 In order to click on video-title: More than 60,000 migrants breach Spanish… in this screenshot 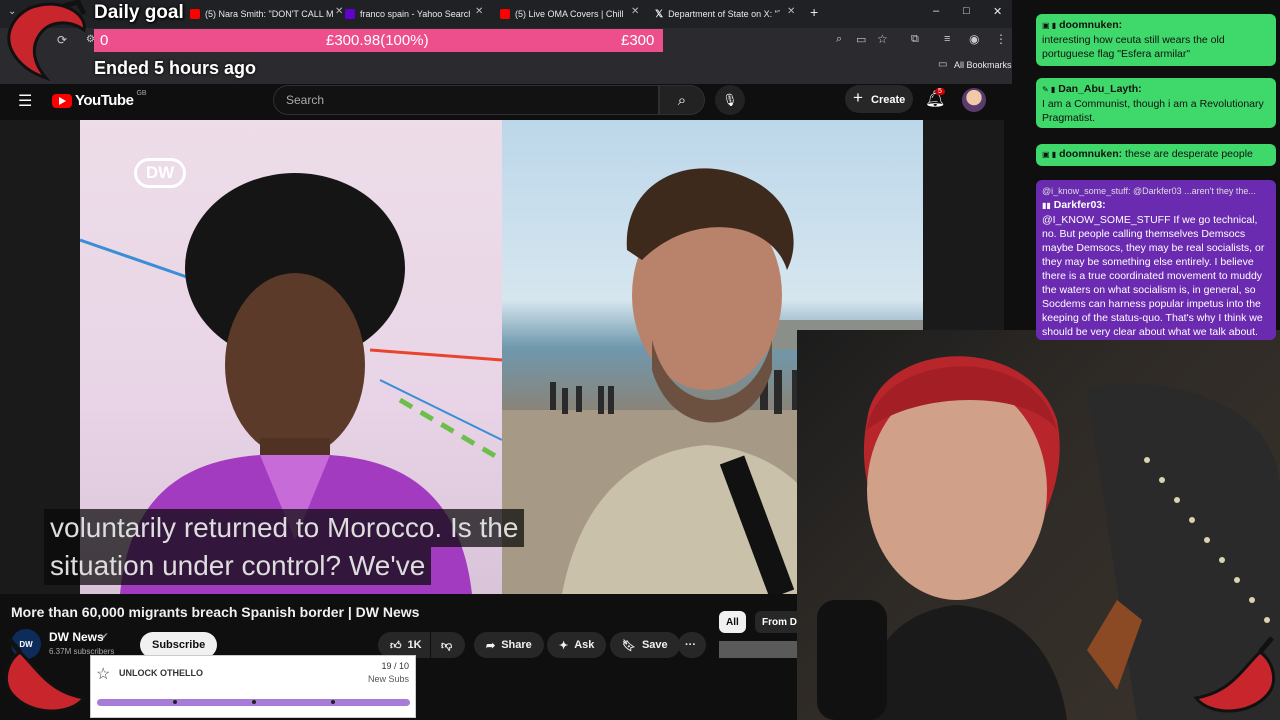, I will do `click(215, 612)`.